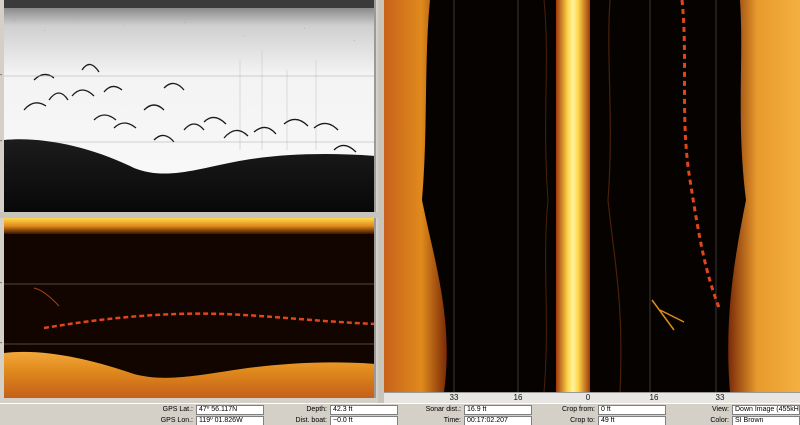 The image size is (800, 425). I want to click on status-label: Depth:, so click(316, 409).